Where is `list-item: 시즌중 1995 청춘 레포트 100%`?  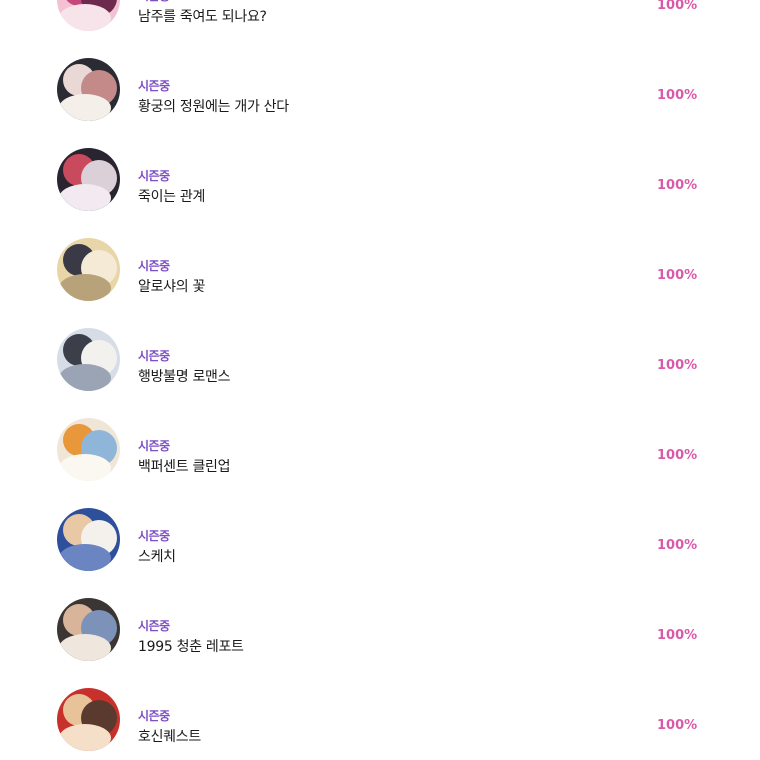 list-item: 시즌중 1995 청춘 레포트 100% is located at coordinates (380, 615).